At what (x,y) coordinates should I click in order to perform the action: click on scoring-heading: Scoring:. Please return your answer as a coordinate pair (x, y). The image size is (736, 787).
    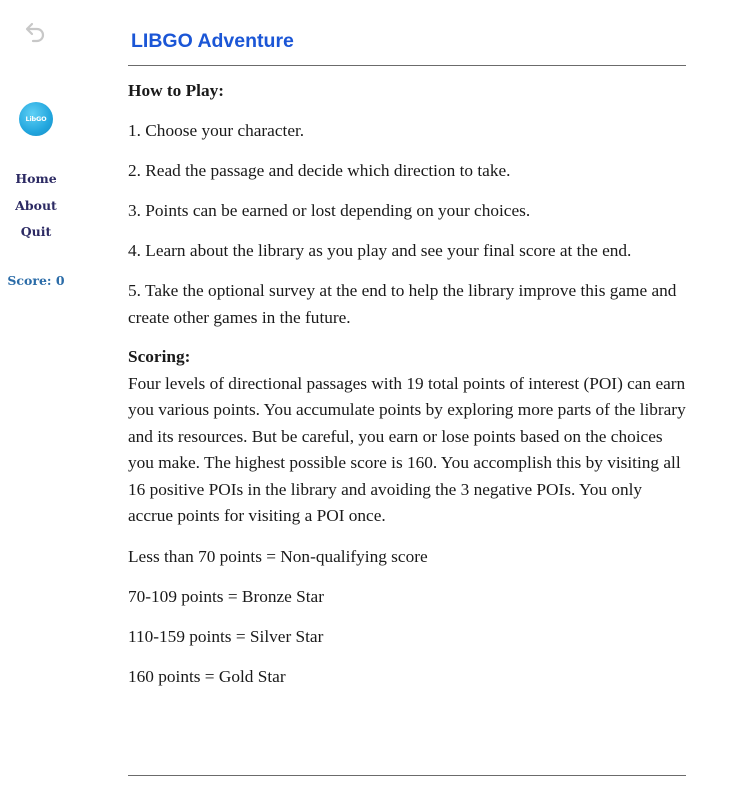
    Looking at the image, I should click on (159, 356).